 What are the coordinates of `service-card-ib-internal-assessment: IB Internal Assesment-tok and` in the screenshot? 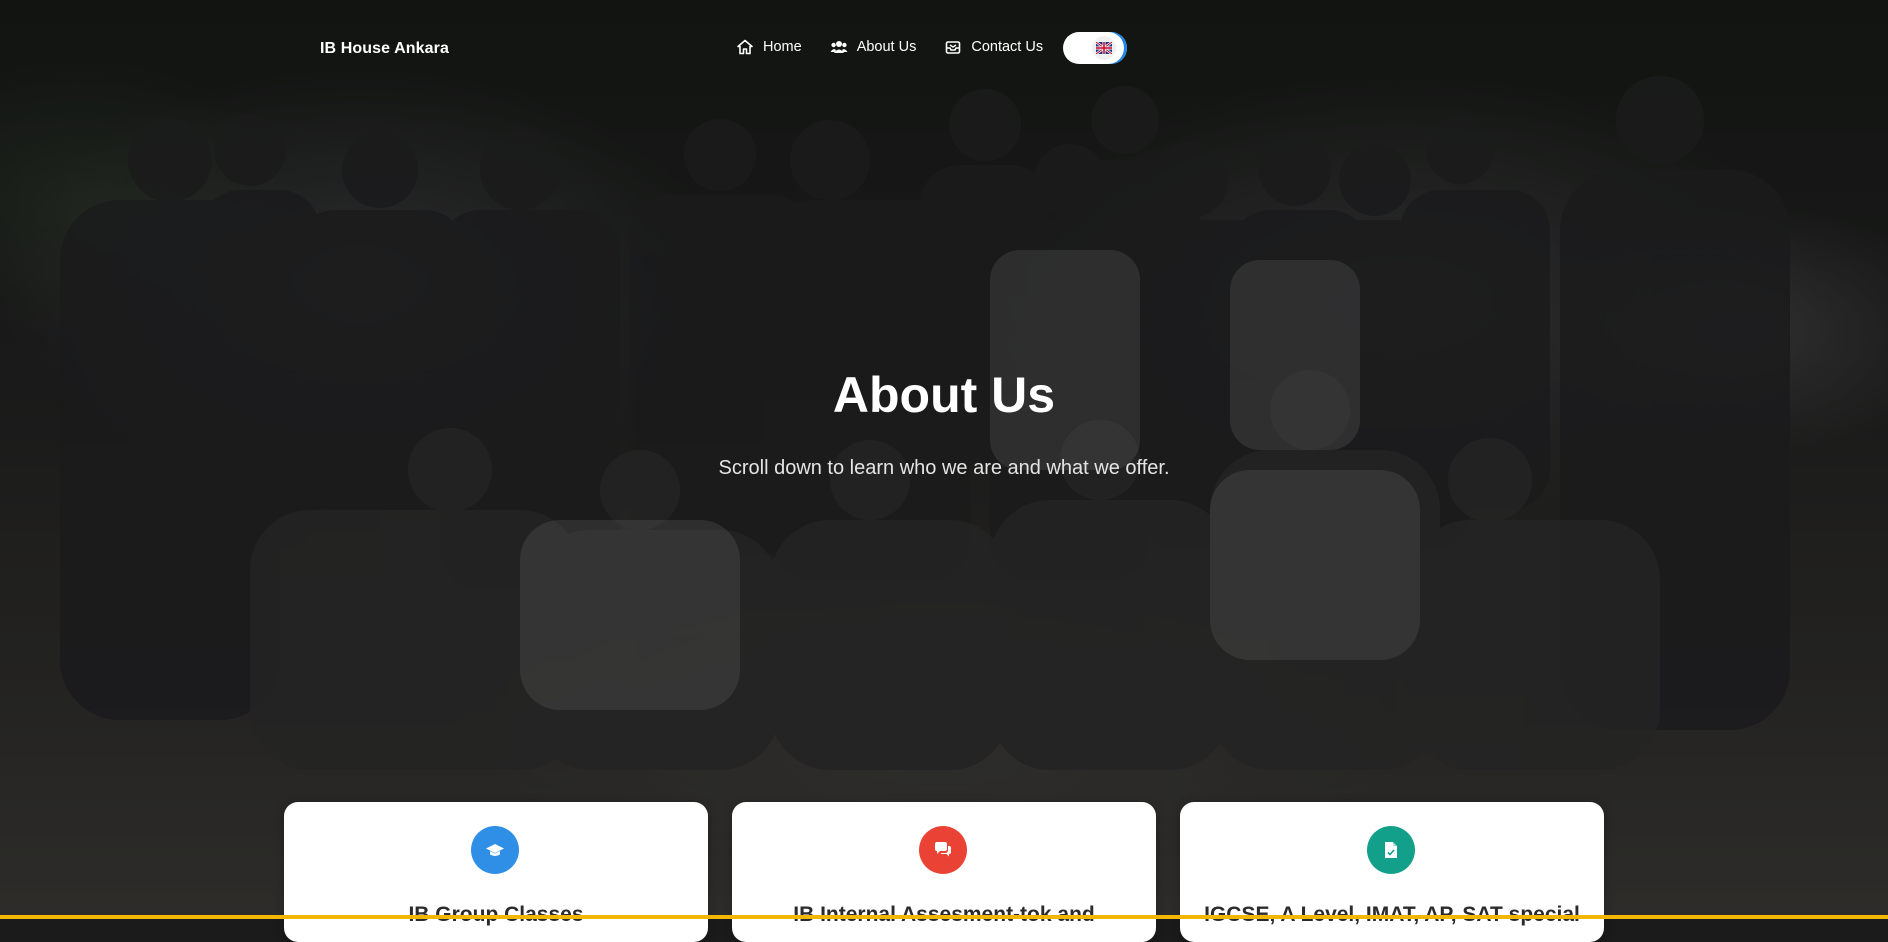 It's located at (944, 872).